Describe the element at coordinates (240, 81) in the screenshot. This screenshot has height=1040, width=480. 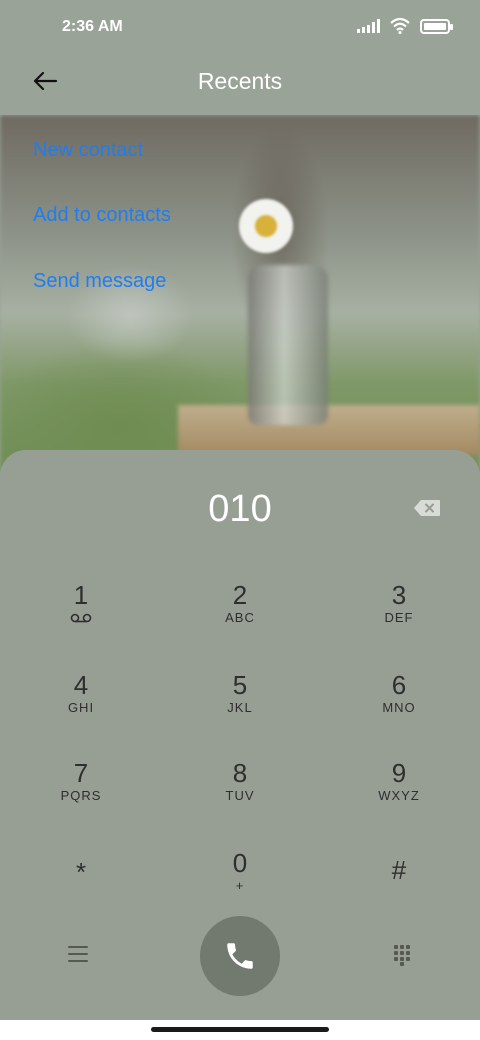
I see `page-title: Recents` at that location.